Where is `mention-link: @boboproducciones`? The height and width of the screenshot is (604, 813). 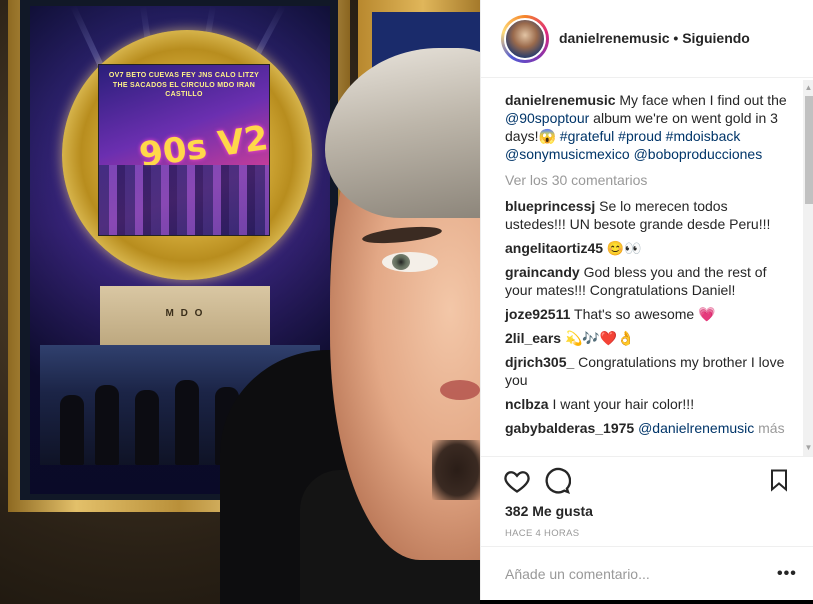 mention-link: @boboproducciones is located at coordinates (698, 154).